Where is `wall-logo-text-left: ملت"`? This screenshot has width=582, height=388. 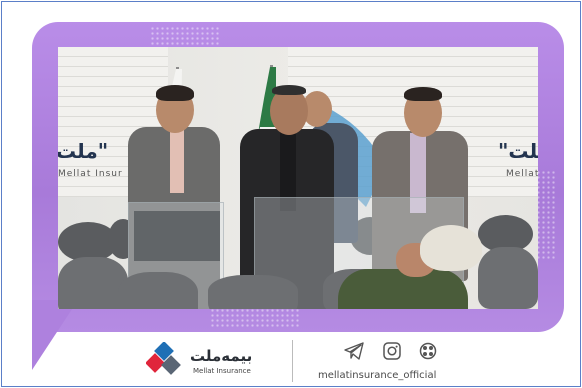 wall-logo-text-left: ملت" is located at coordinates (83, 151).